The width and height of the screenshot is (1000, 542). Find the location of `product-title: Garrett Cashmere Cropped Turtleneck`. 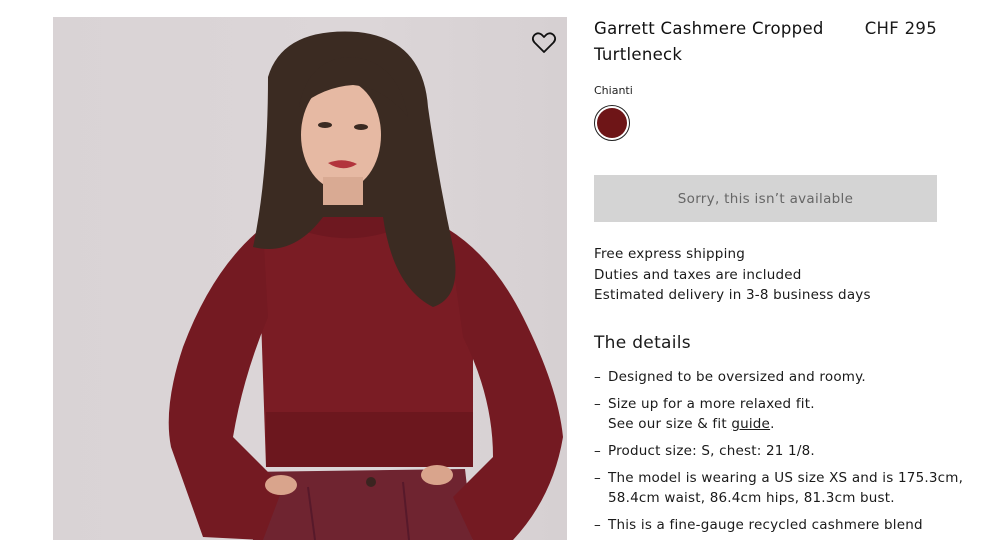

product-title: Garrett Cashmere Cropped Turtleneck is located at coordinates (709, 41).